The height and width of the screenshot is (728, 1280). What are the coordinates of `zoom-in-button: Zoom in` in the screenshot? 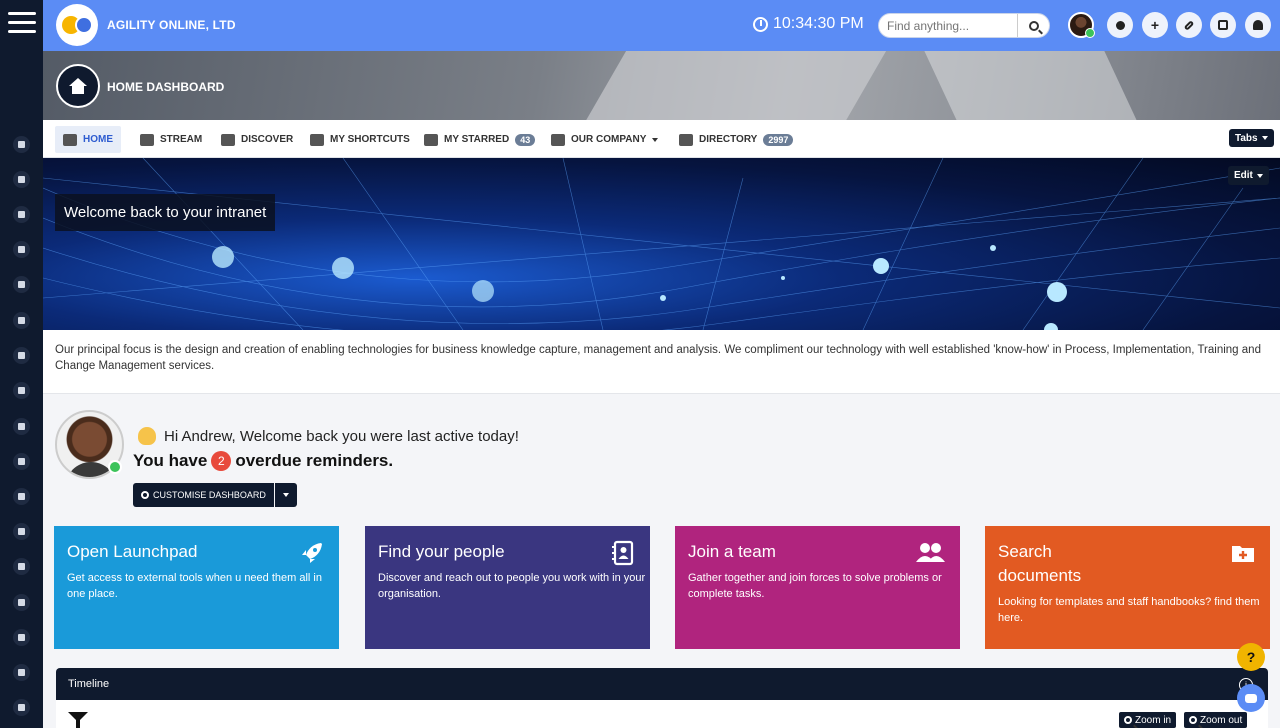 It's located at (1148, 720).